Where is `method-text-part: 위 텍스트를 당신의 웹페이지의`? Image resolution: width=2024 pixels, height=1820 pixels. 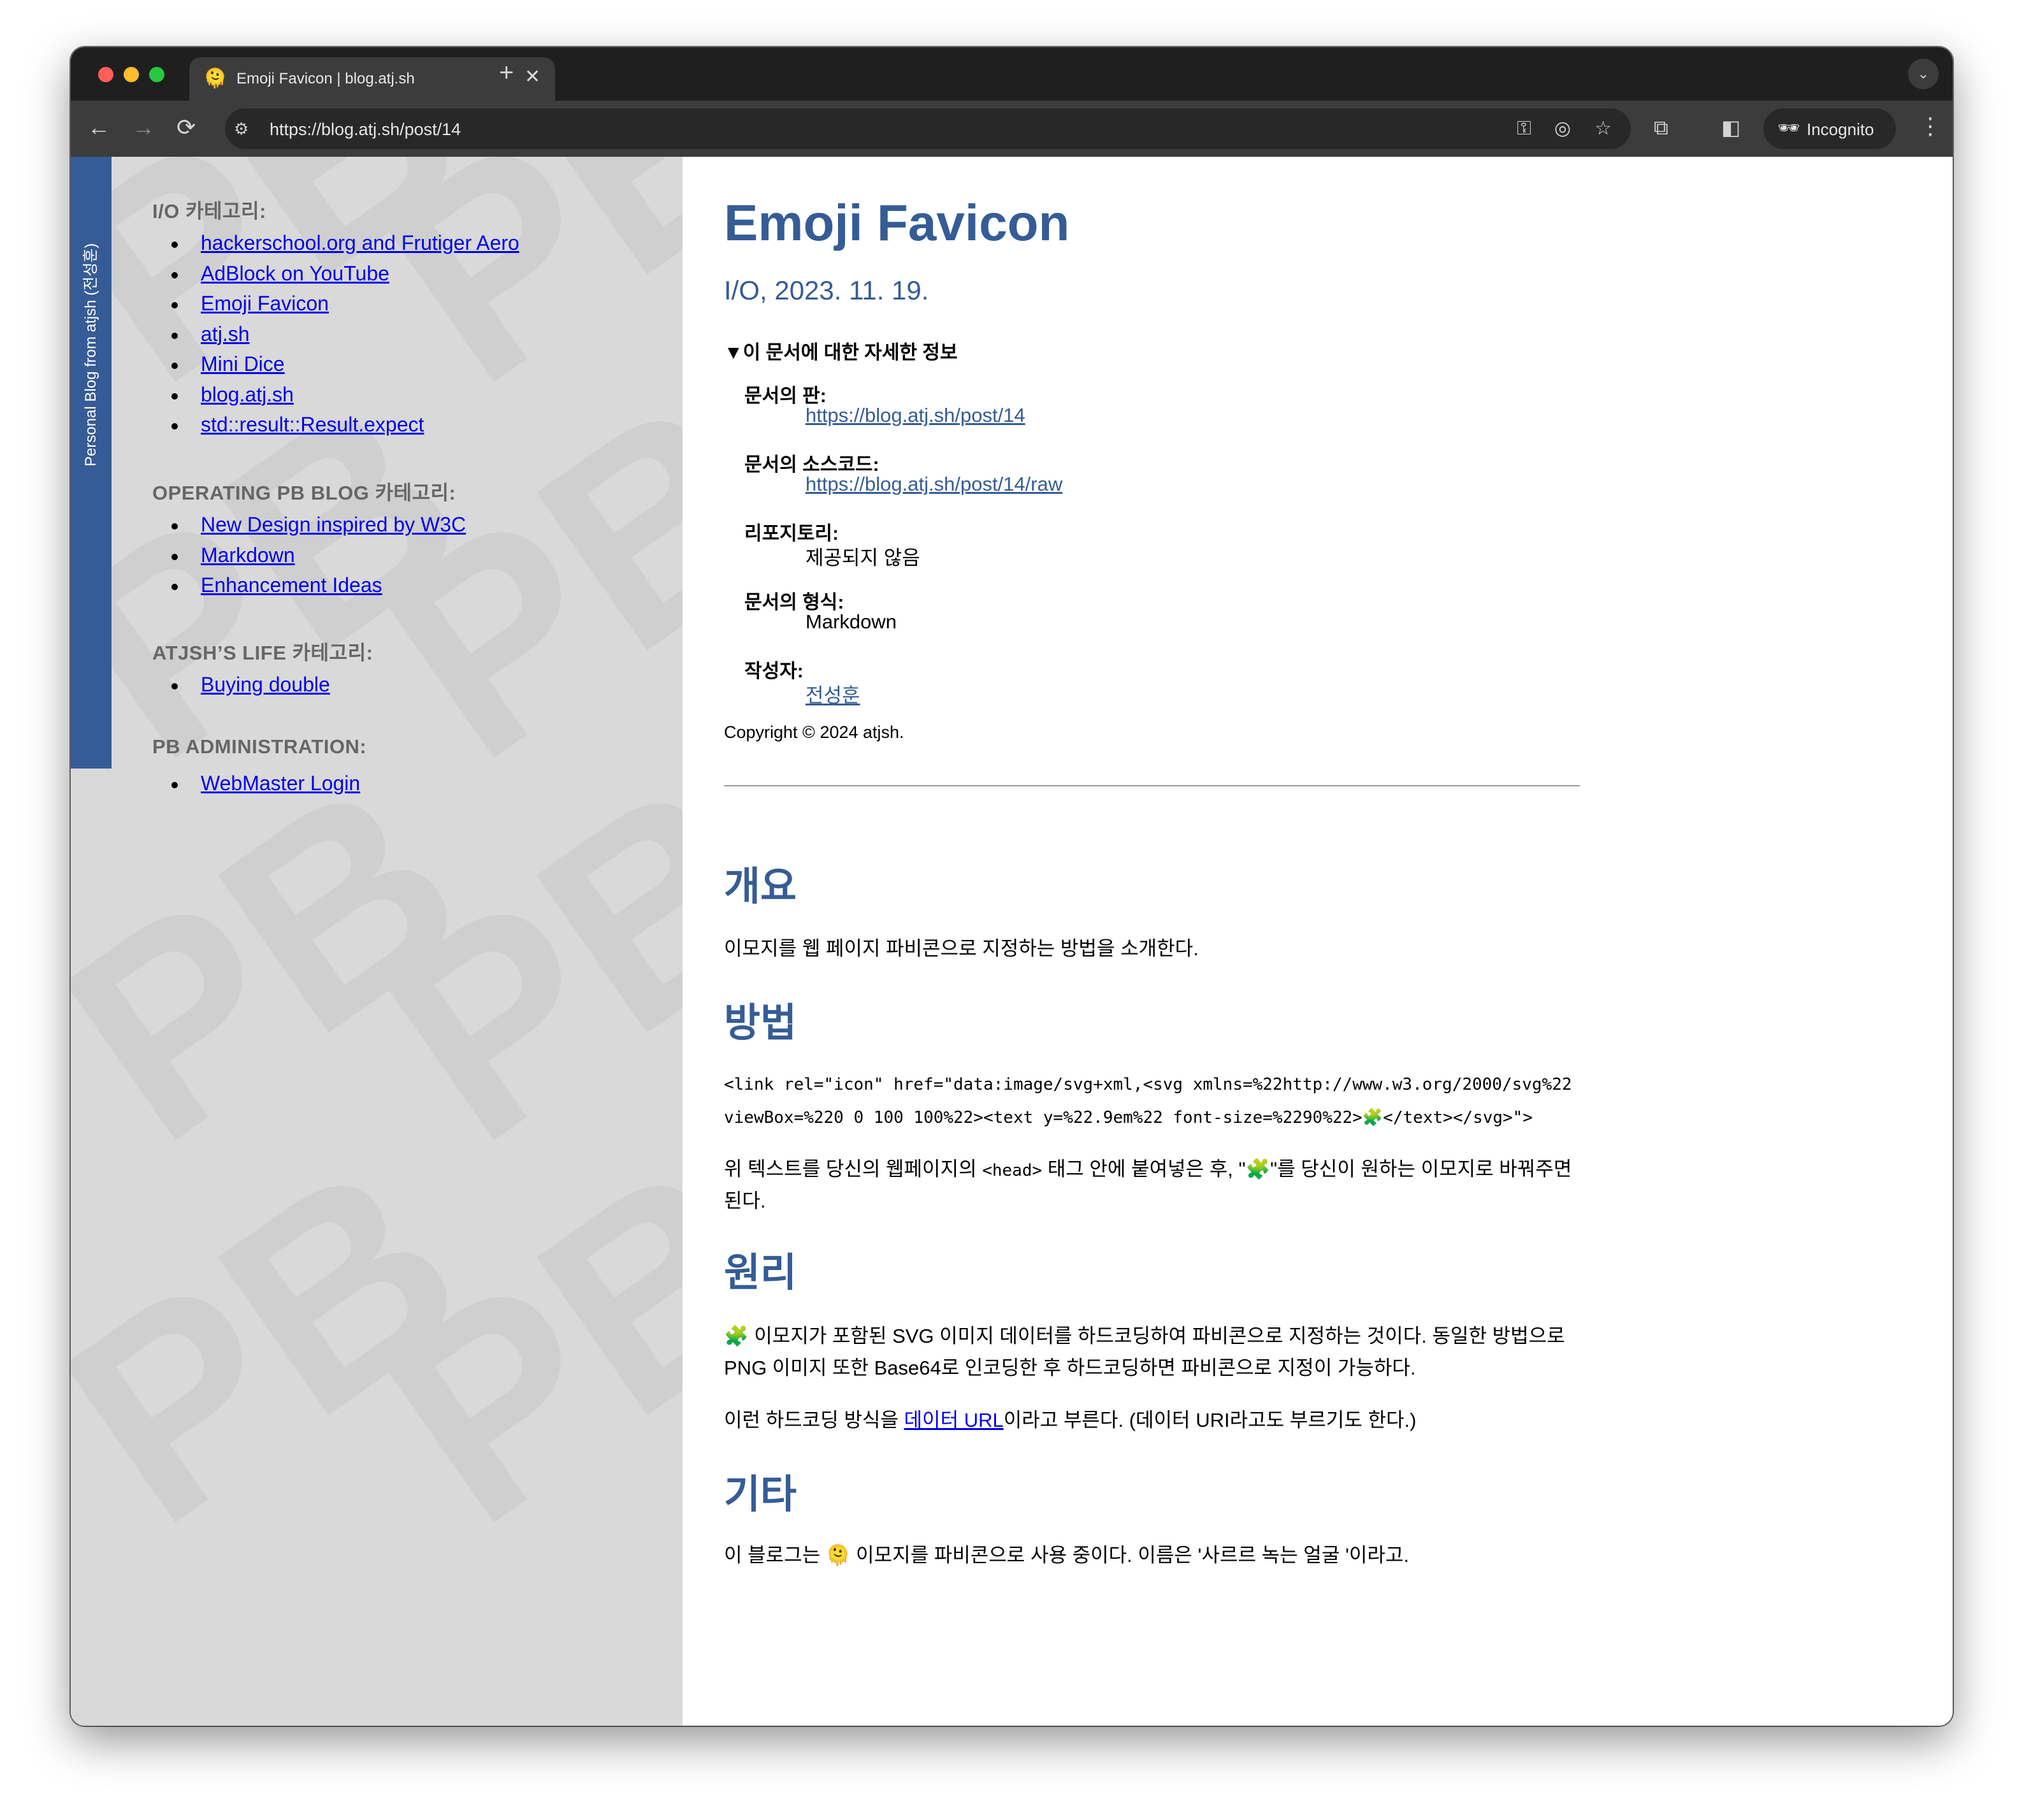 method-text-part: 위 텍스트를 당신의 웹페이지의 is located at coordinates (853, 1169).